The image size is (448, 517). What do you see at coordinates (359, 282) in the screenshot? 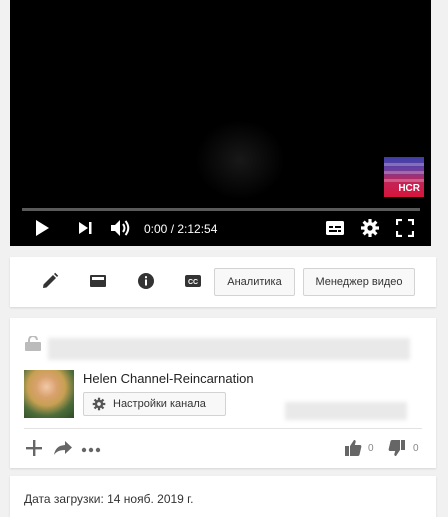
I see `video-manager-button: Менеджер видео` at bounding box center [359, 282].